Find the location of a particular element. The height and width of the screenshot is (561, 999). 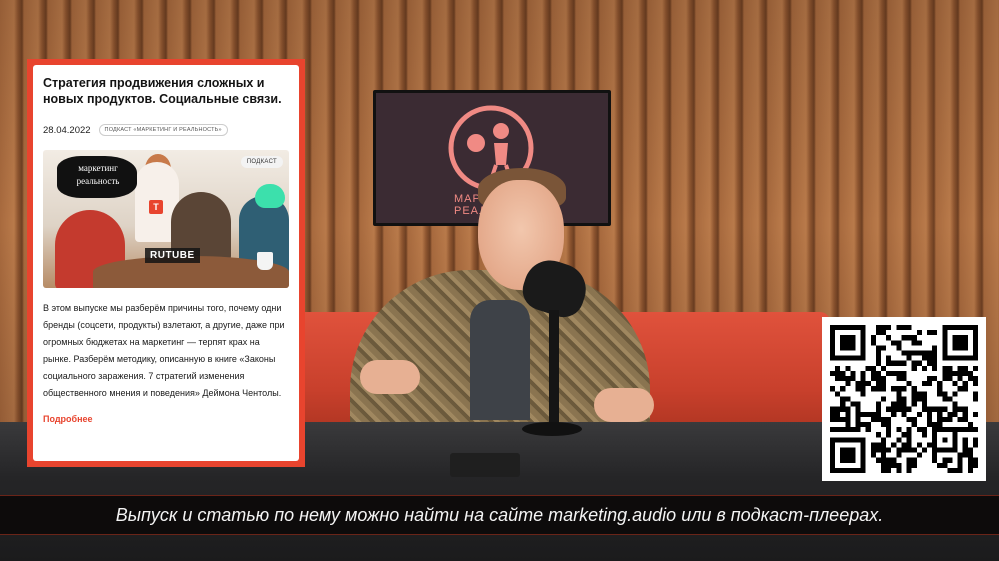

qr-code is located at coordinates (904, 399).